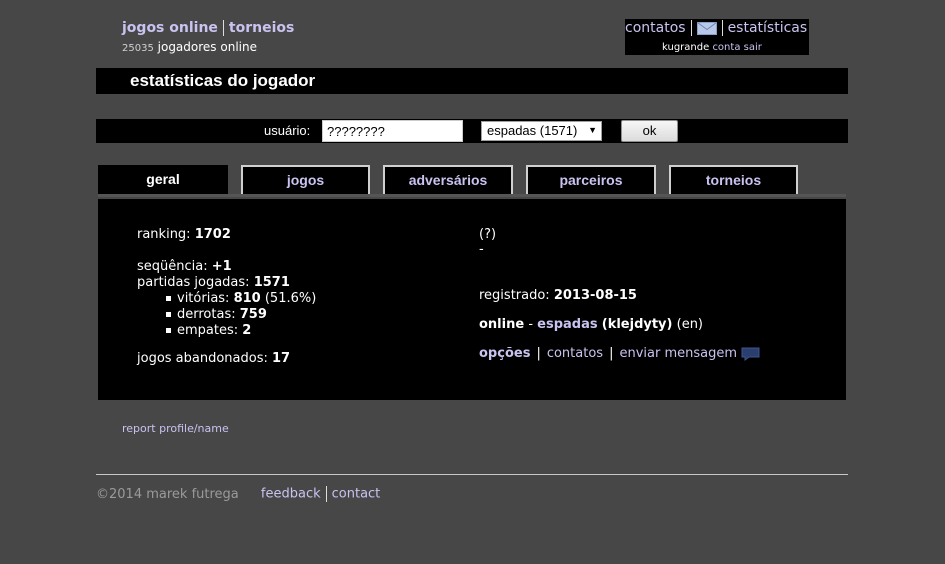  Describe the element at coordinates (291, 494) in the screenshot. I see `feedback-link: feedback` at that location.